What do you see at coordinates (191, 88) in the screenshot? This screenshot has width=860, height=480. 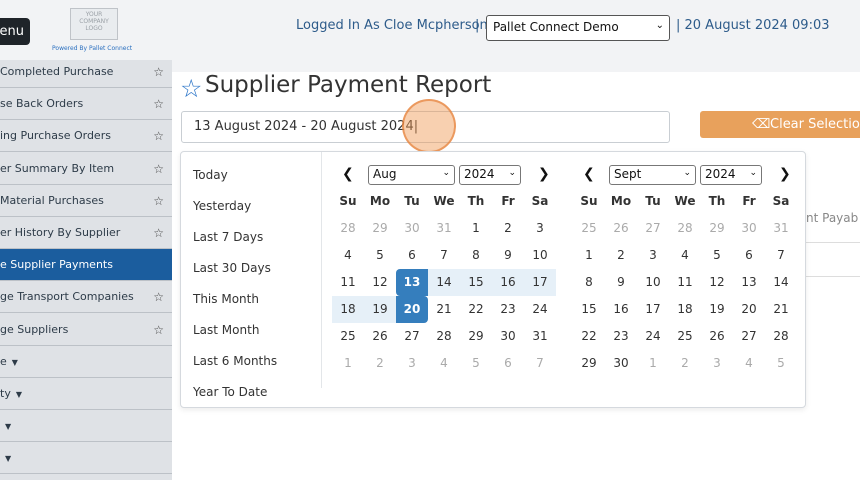 I see `favorite-star-icon: ☆` at bounding box center [191, 88].